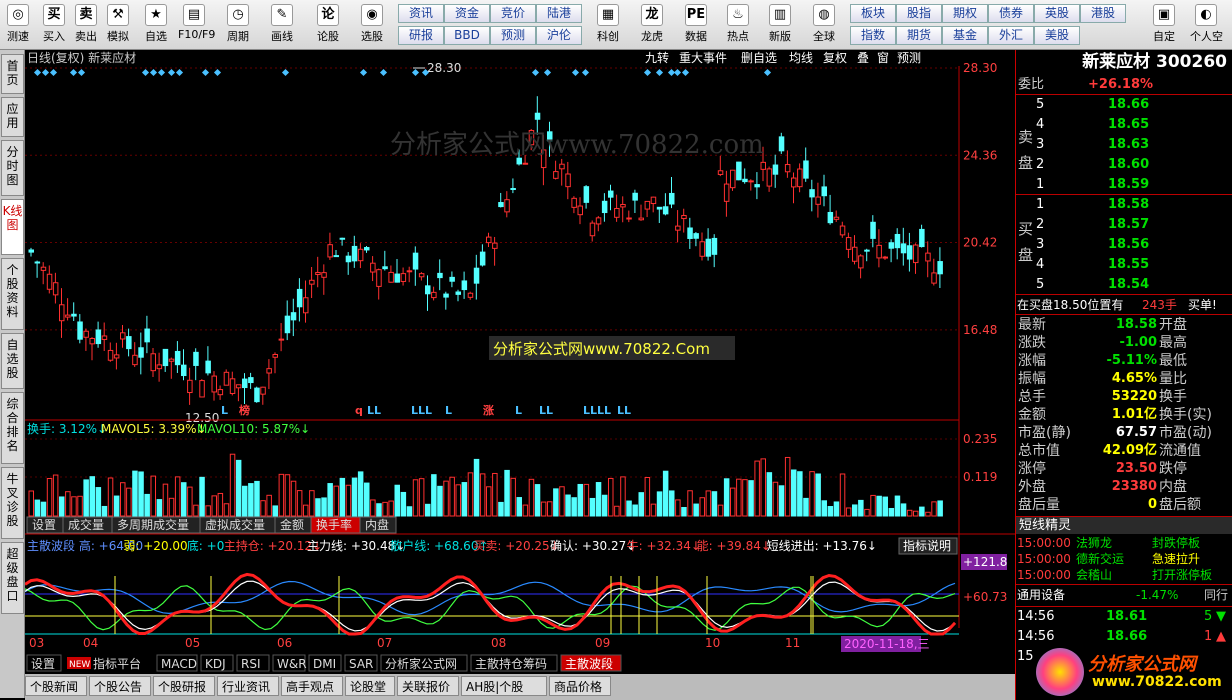 This screenshot has width=1232, height=700. I want to click on side-tab-0: 首页, so click(12, 74).